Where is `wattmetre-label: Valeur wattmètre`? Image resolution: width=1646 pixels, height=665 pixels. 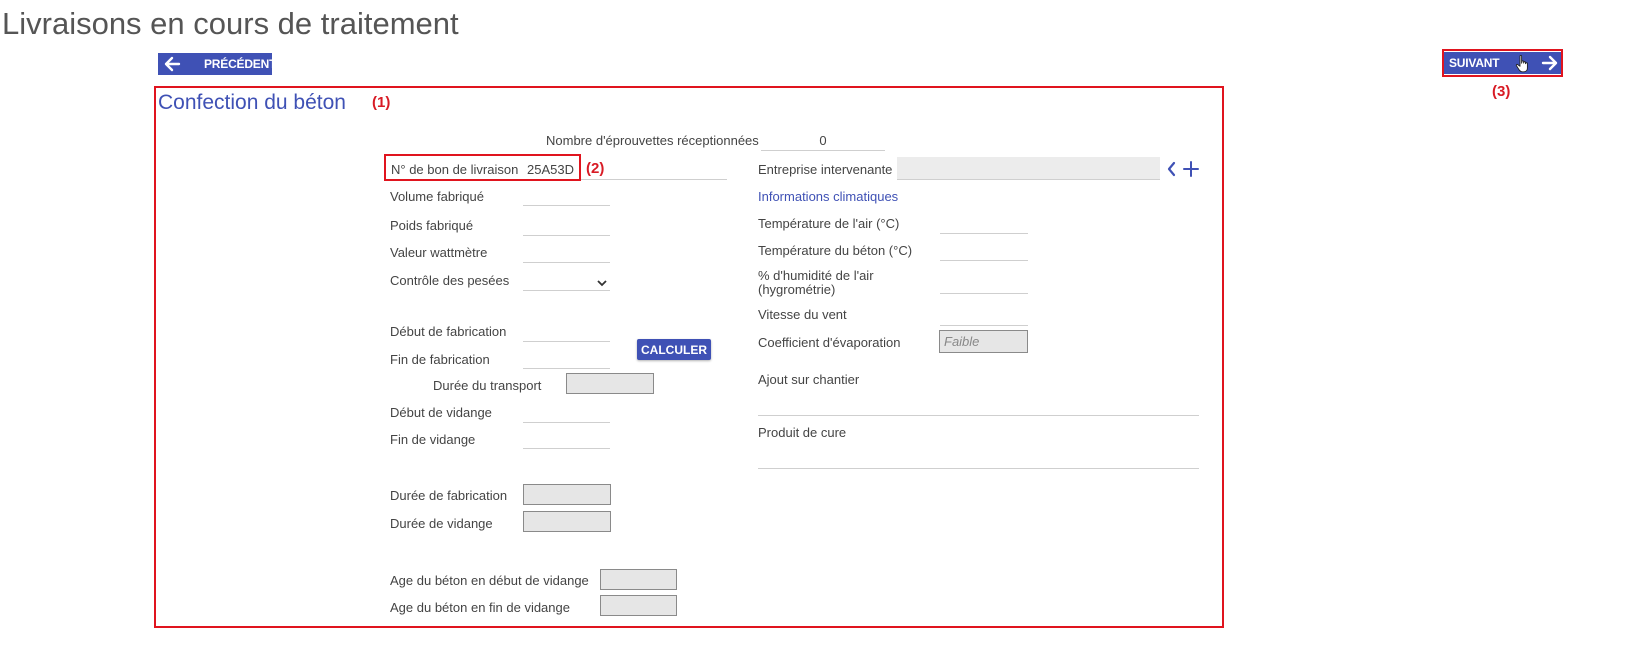 wattmetre-label: Valeur wattmètre is located at coordinates (439, 252).